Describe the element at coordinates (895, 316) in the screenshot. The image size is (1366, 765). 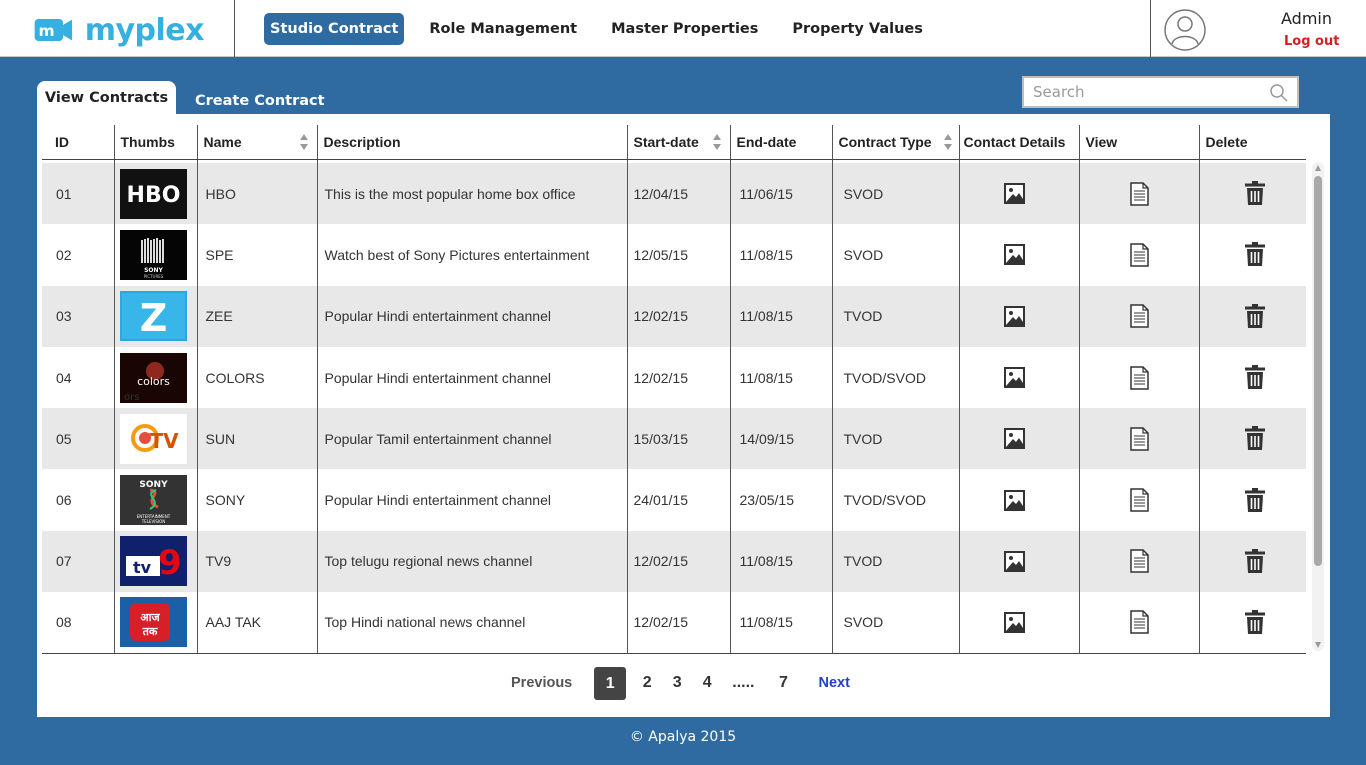
I see `cell-contract-type: TVOD` at that location.